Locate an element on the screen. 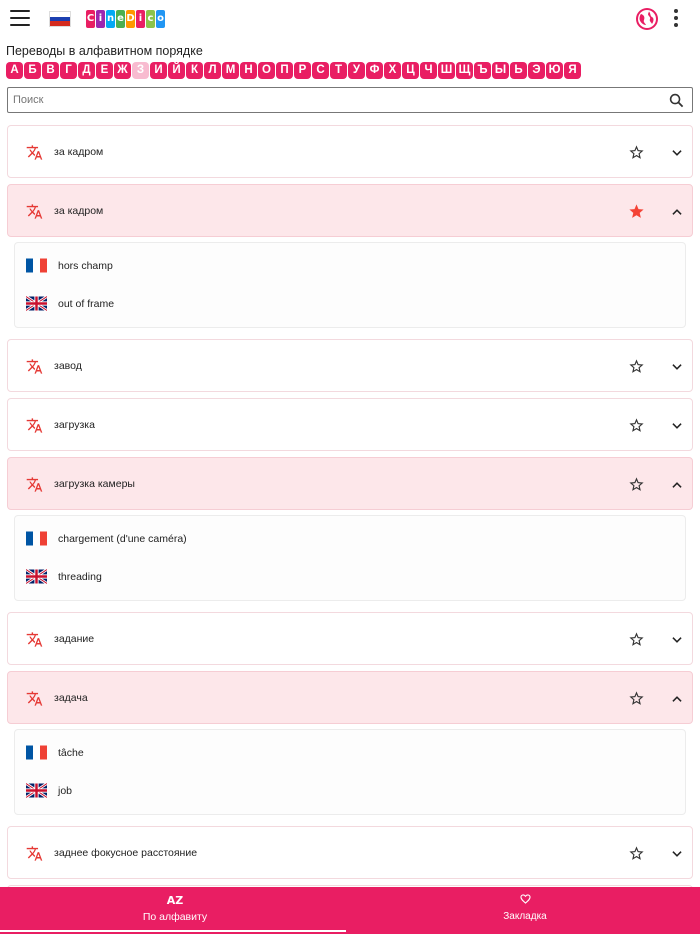 This screenshot has height=934, width=700. alphabet-bar: АБВГДЕЖЗИЙКЛМНОПРСТУФХЦЧШЩЪЫЬЭЮЯ is located at coordinates (293, 70).